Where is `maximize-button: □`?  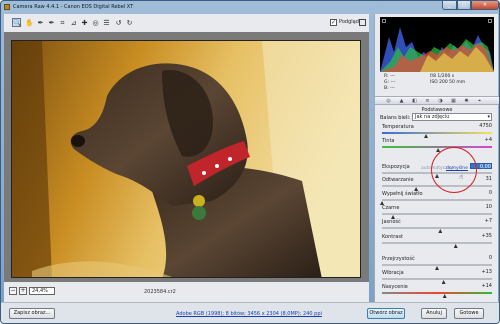
maximize-button: □ is located at coordinates (464, 5).